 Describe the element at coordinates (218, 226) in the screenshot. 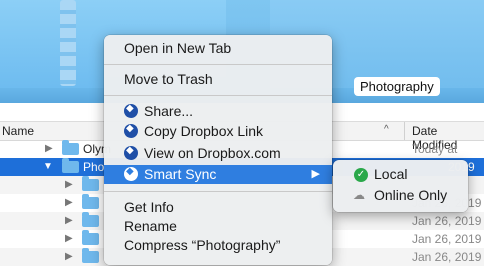

I see `menu-item-rename: Rename` at that location.